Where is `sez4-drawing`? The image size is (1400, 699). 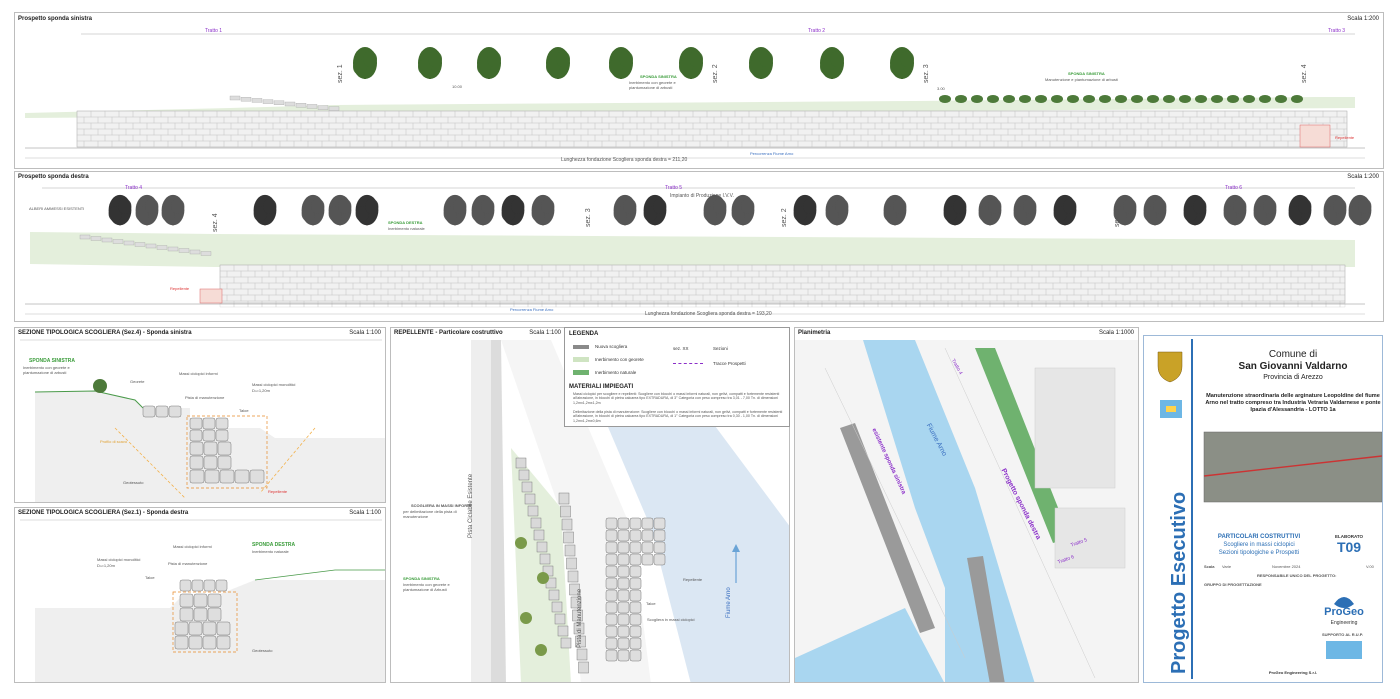
sez4-drawing is located at coordinates (202, 420).